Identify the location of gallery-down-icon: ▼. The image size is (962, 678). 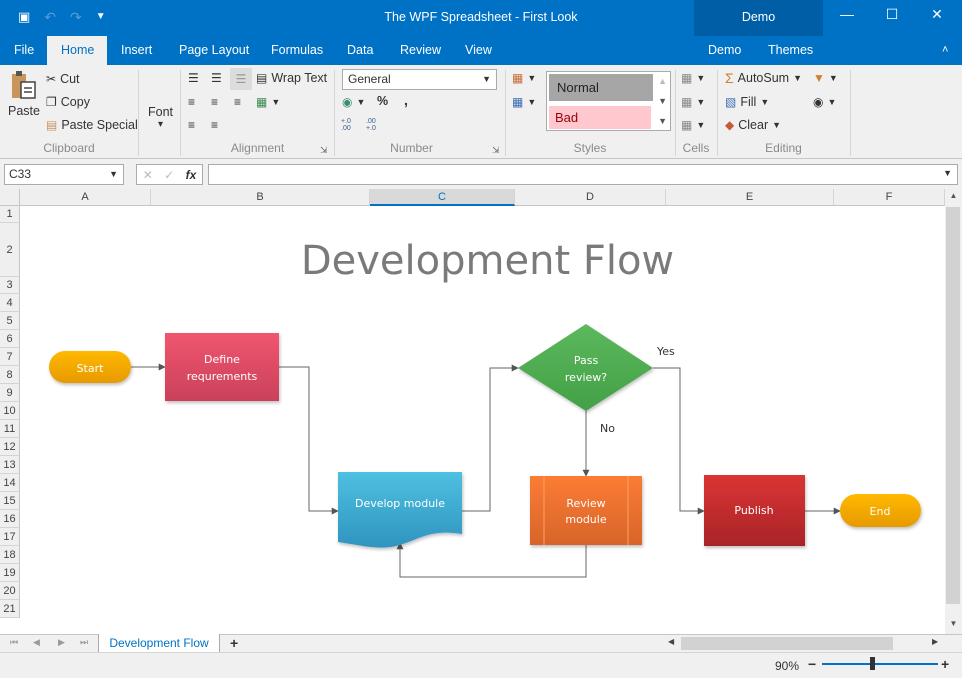
(662, 101).